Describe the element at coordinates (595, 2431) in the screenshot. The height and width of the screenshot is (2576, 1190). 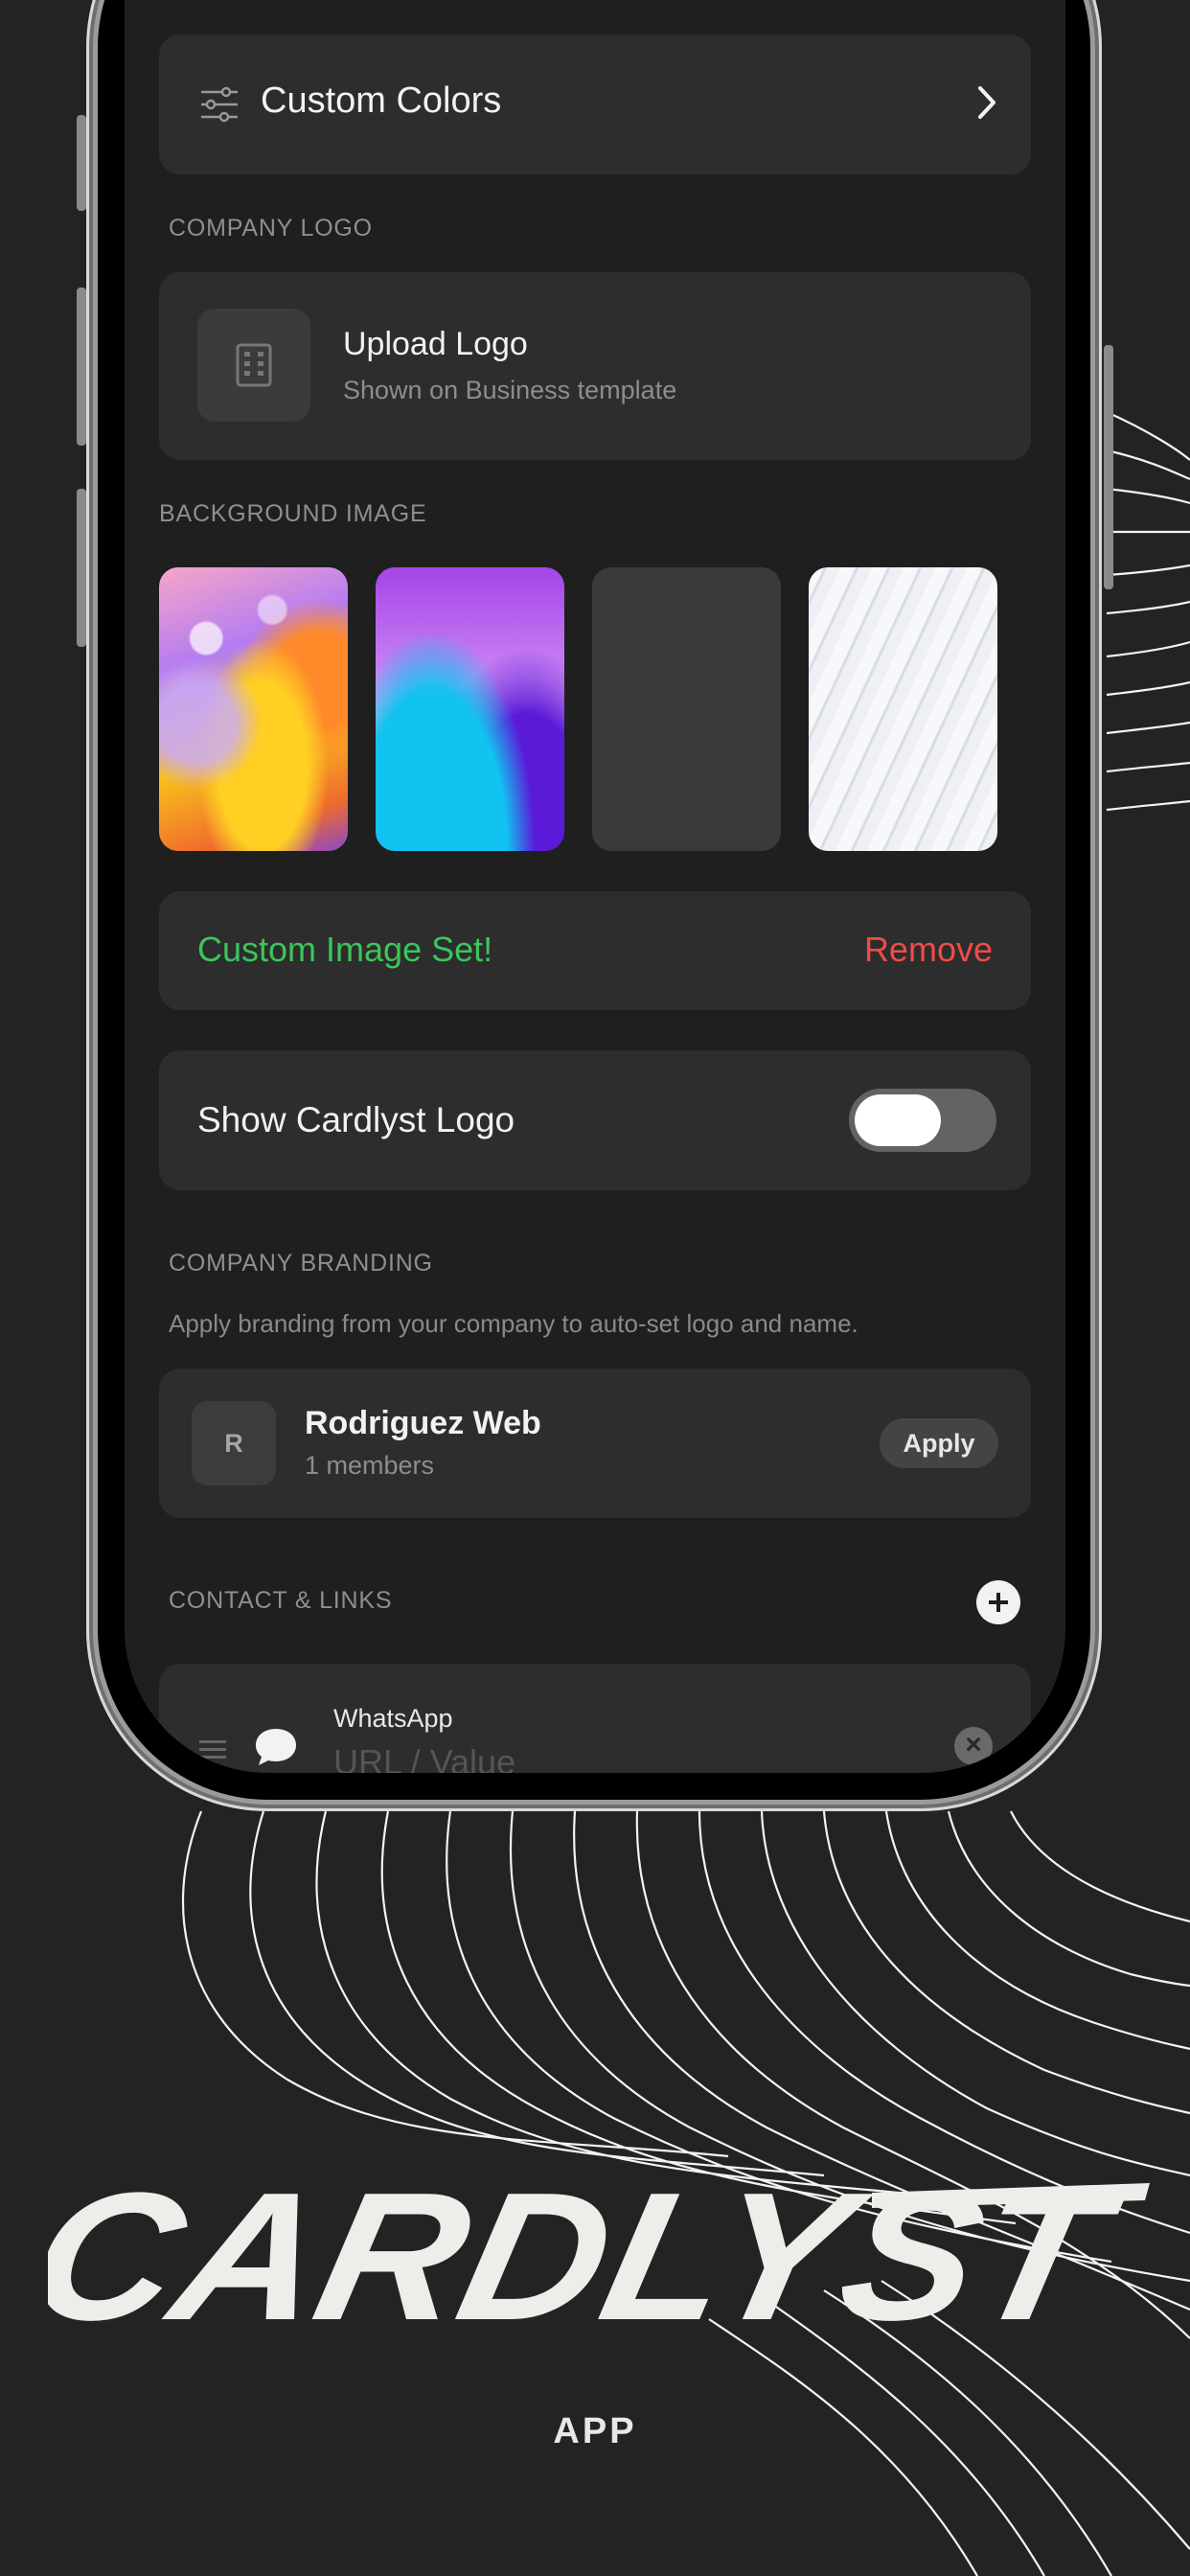
I see `app-subtitle: APP` at that location.